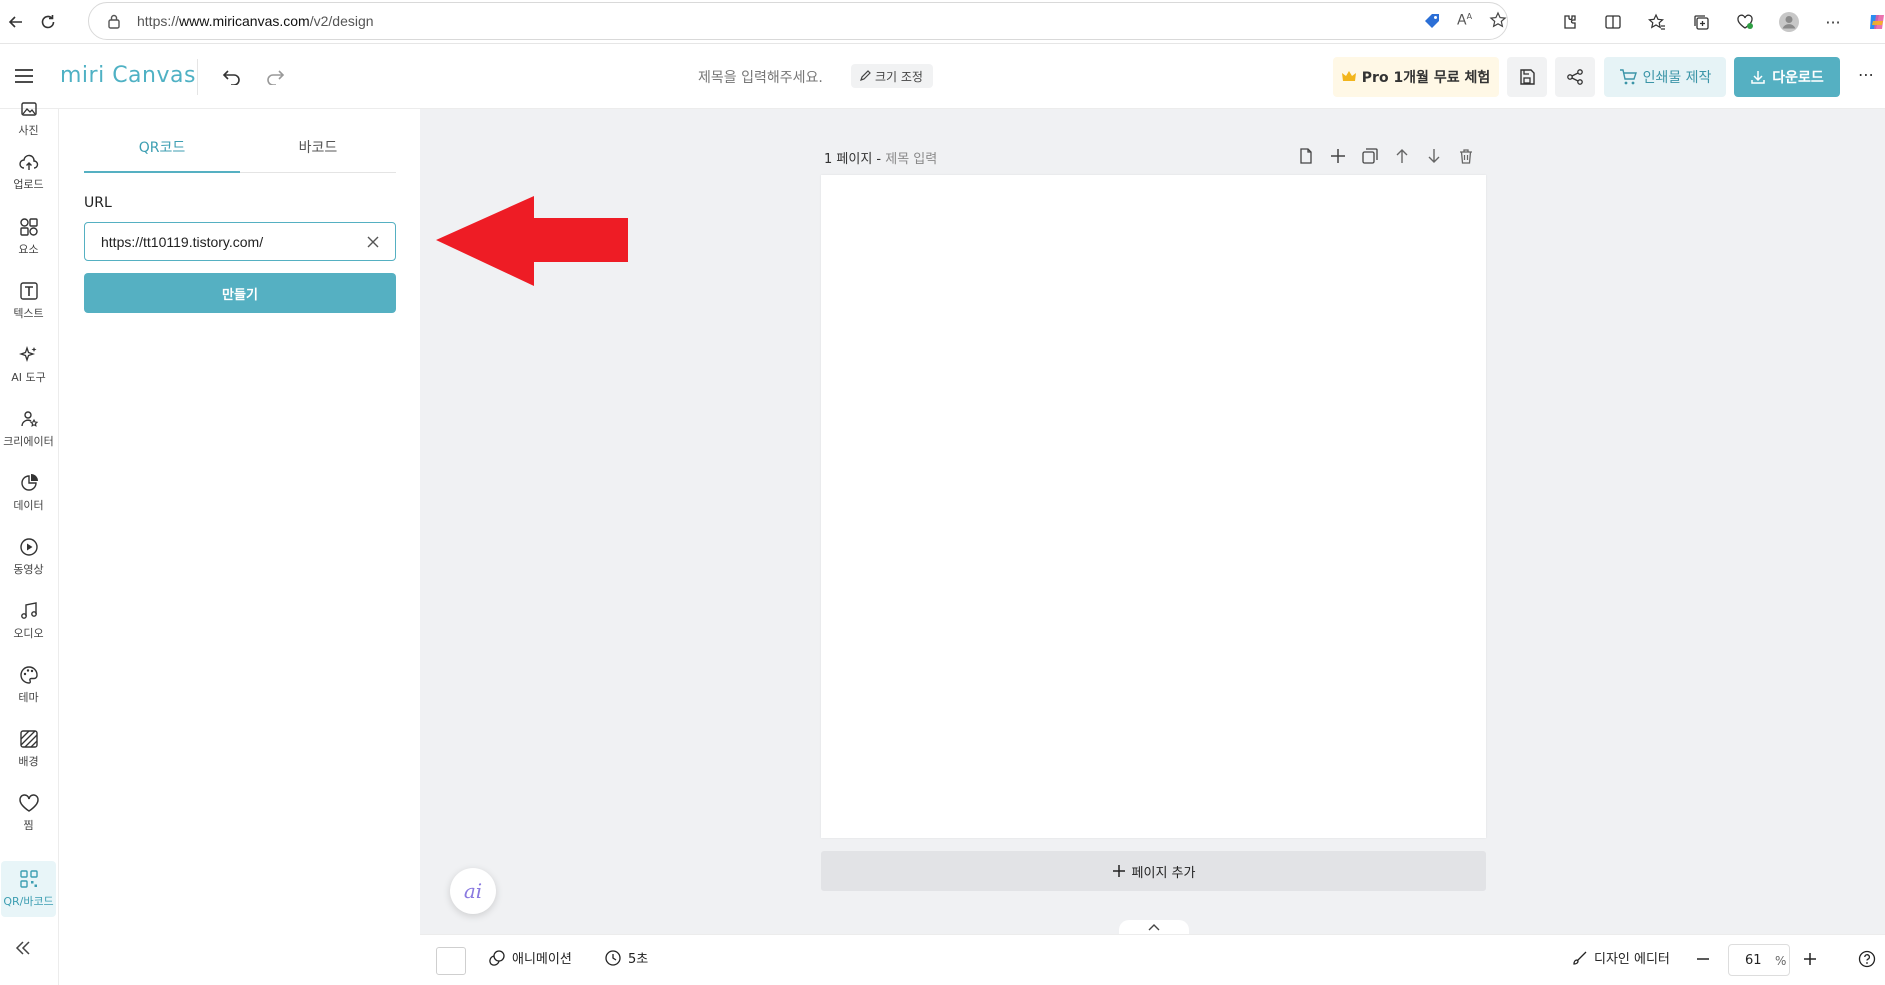 This screenshot has height=985, width=1885. What do you see at coordinates (1338, 156) in the screenshot?
I see `add-page-icon` at bounding box center [1338, 156].